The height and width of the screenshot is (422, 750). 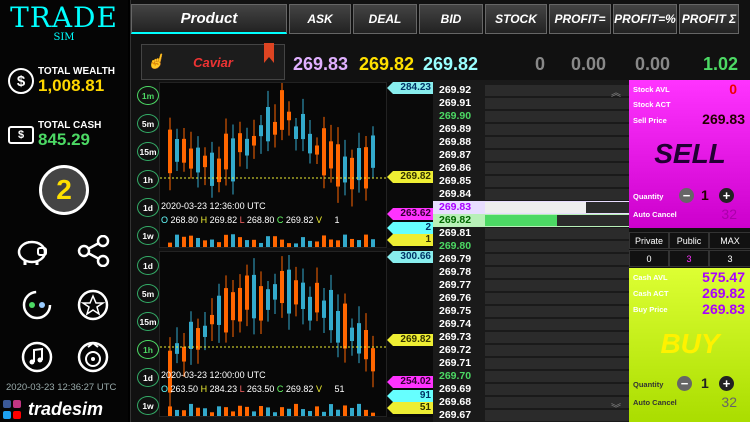 What do you see at coordinates (531, 272) in the screenshot?
I see `orderbook-row: 269.78` at bounding box center [531, 272].